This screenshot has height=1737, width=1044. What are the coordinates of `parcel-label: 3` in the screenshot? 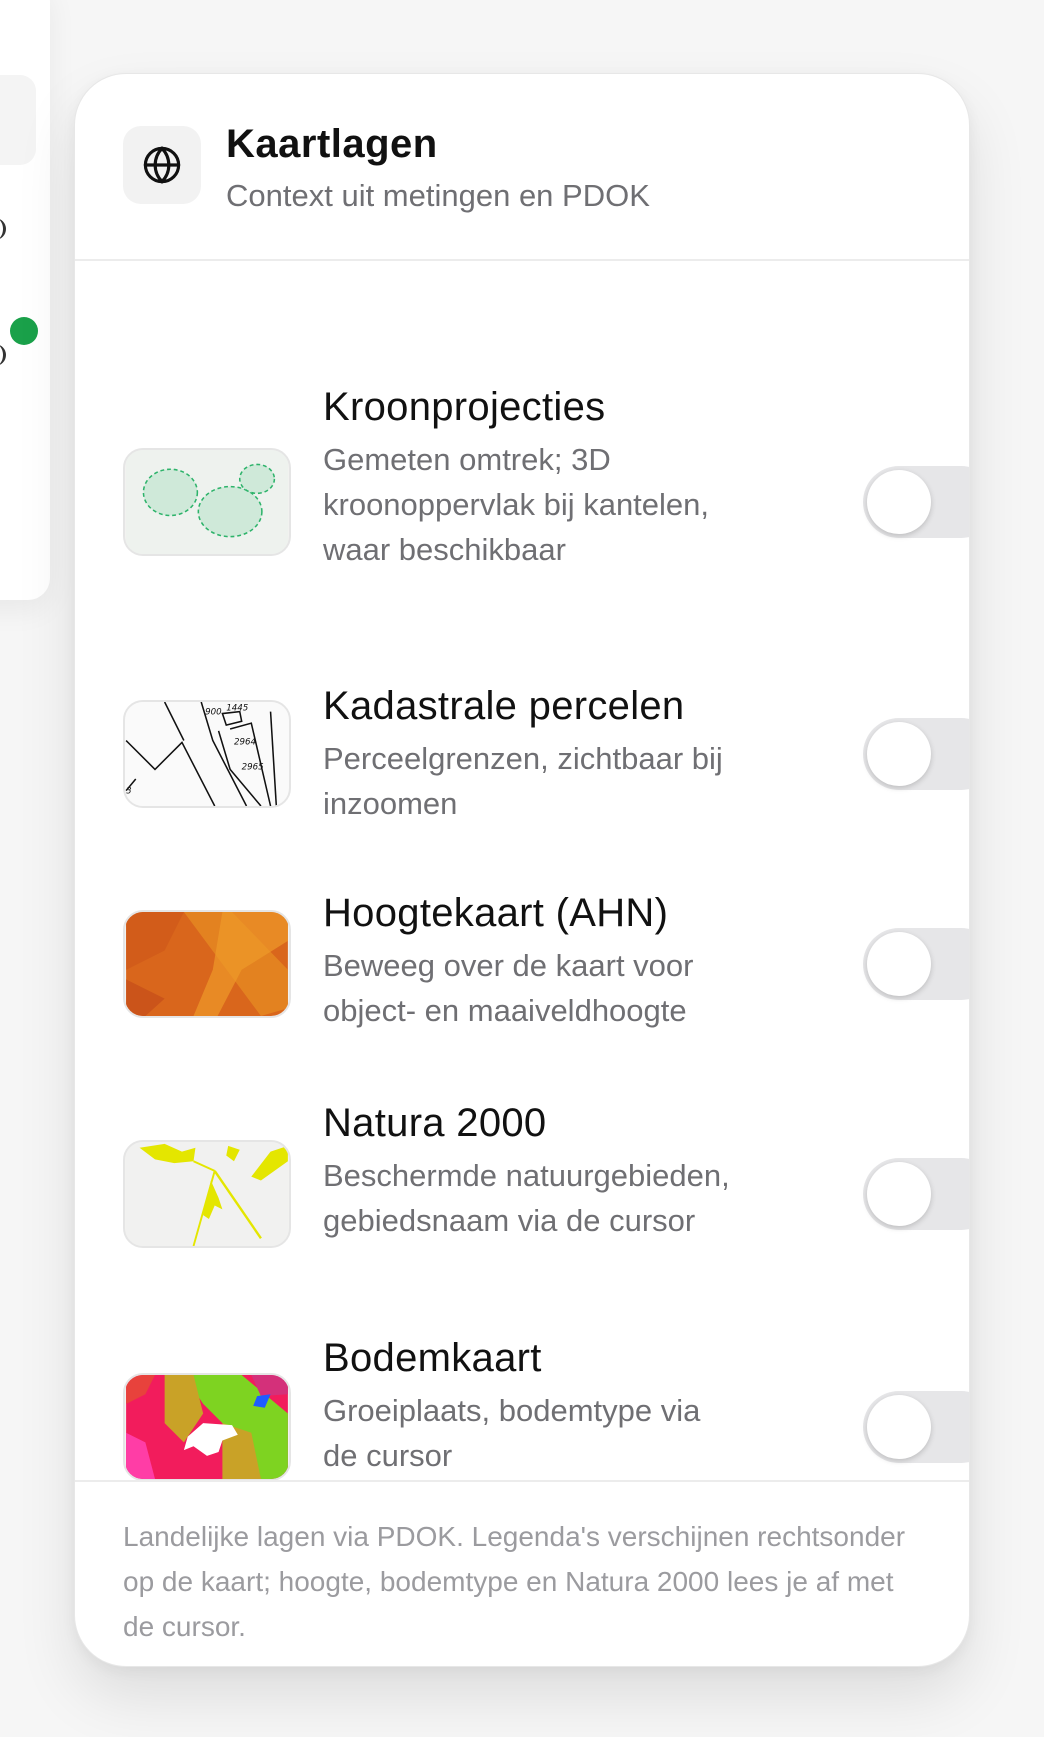 It's located at (129, 791).